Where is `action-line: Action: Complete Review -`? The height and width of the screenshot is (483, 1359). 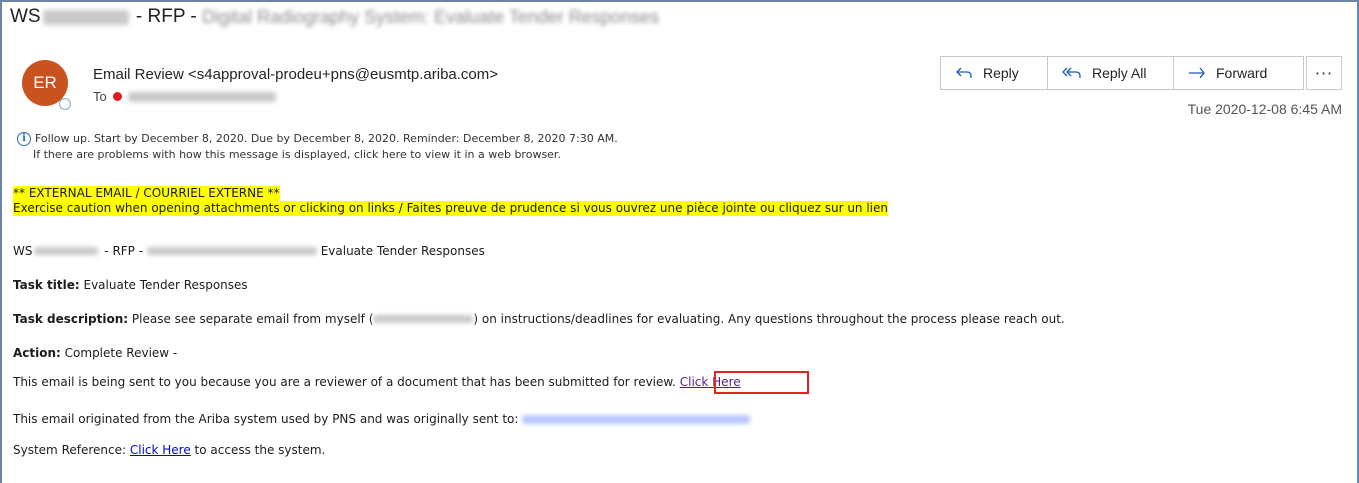
action-line: Action: Complete Review - is located at coordinates (95, 353).